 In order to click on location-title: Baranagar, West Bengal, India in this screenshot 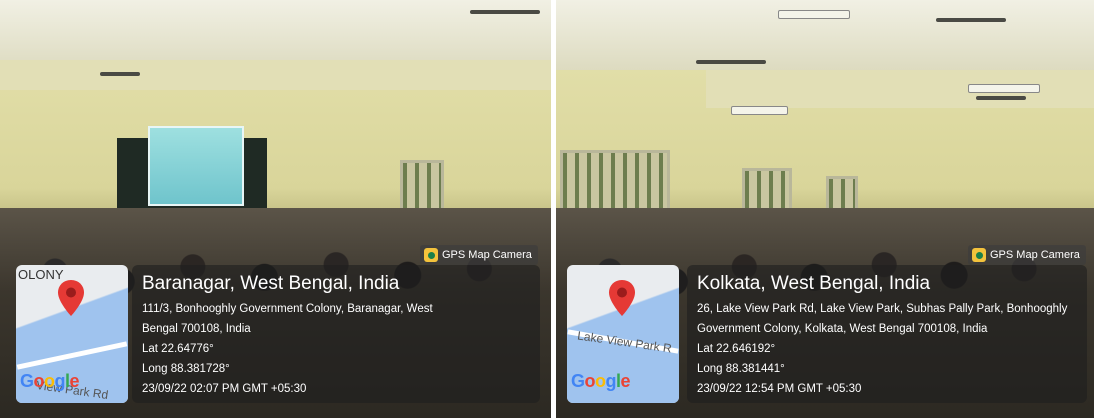, I will do `click(271, 283)`.